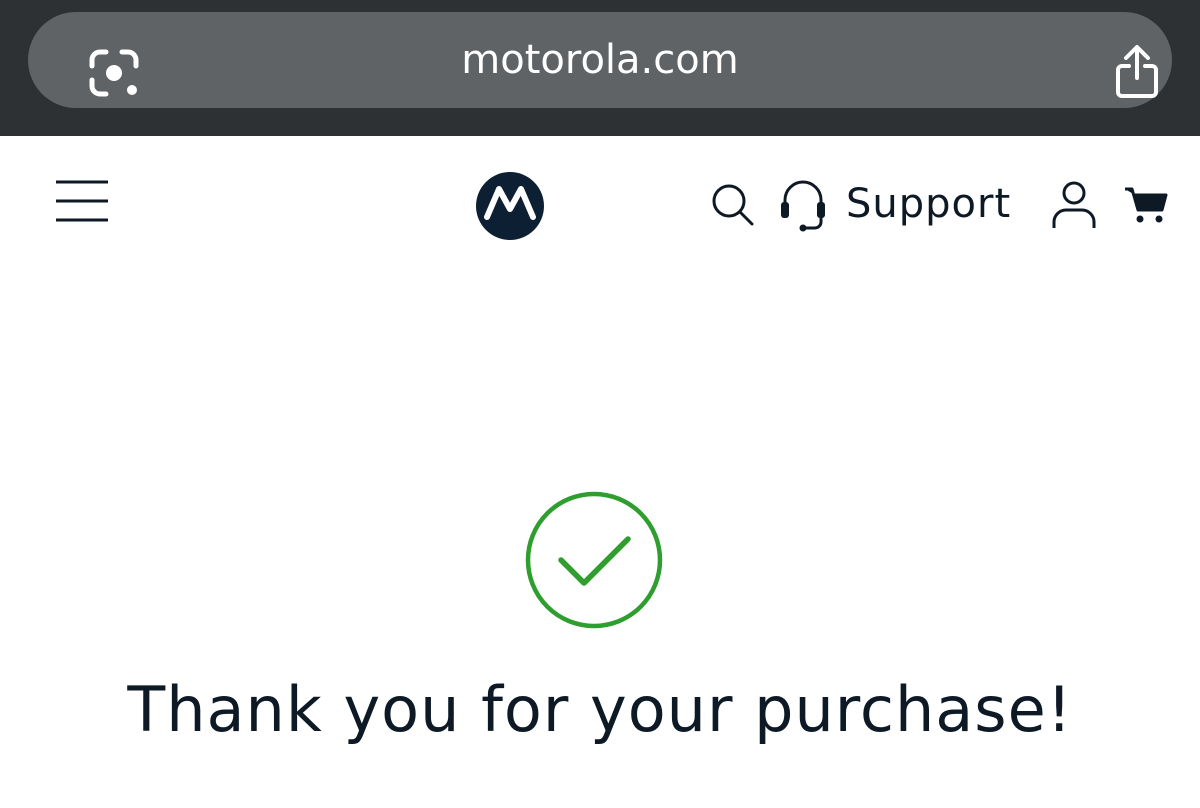 This screenshot has height=808, width=1200. I want to click on motorola-logo, so click(510, 206).